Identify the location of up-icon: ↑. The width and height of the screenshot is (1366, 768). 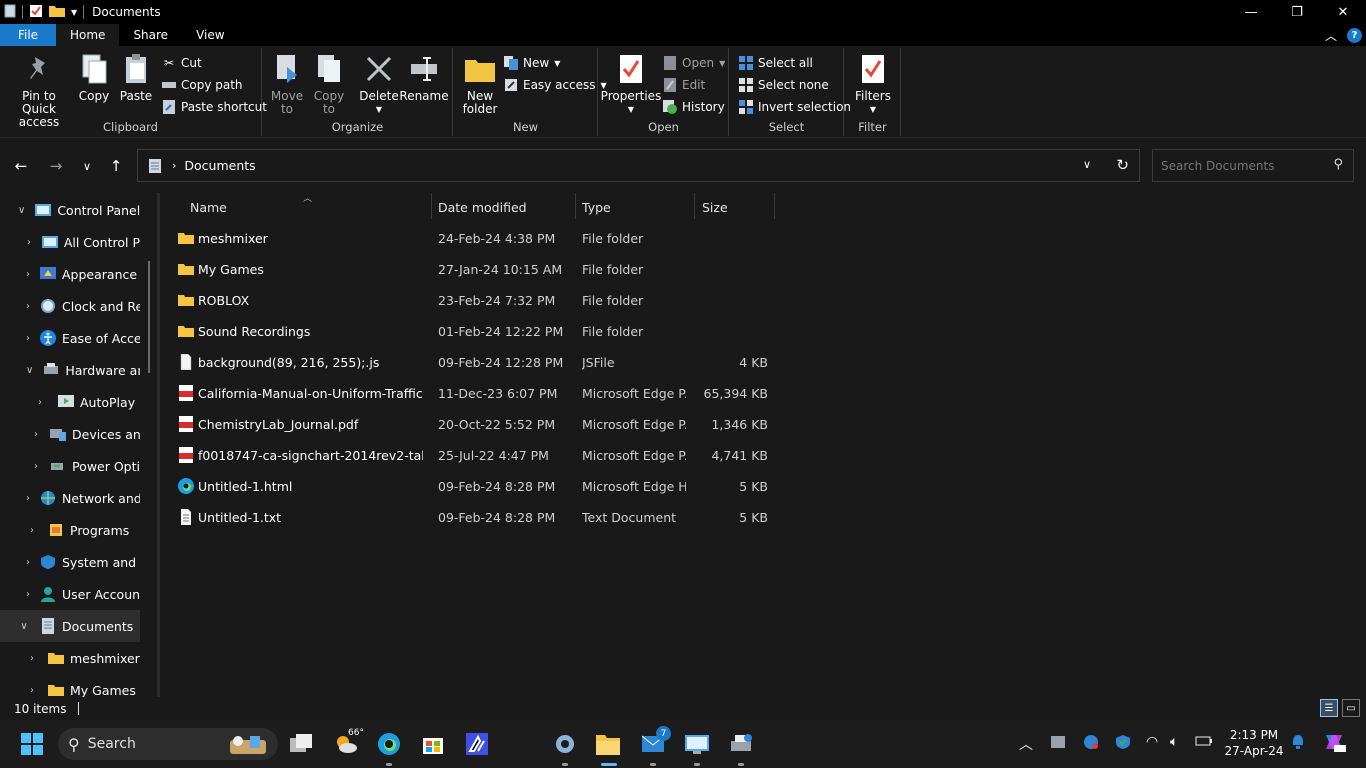
(116, 166).